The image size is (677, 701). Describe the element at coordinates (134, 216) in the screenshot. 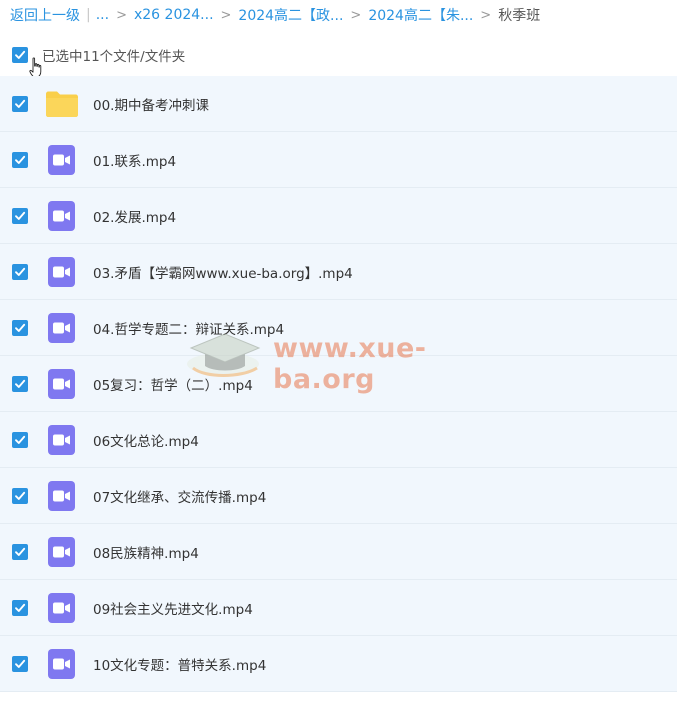

I see `file-name: 02.发展.mp4` at that location.